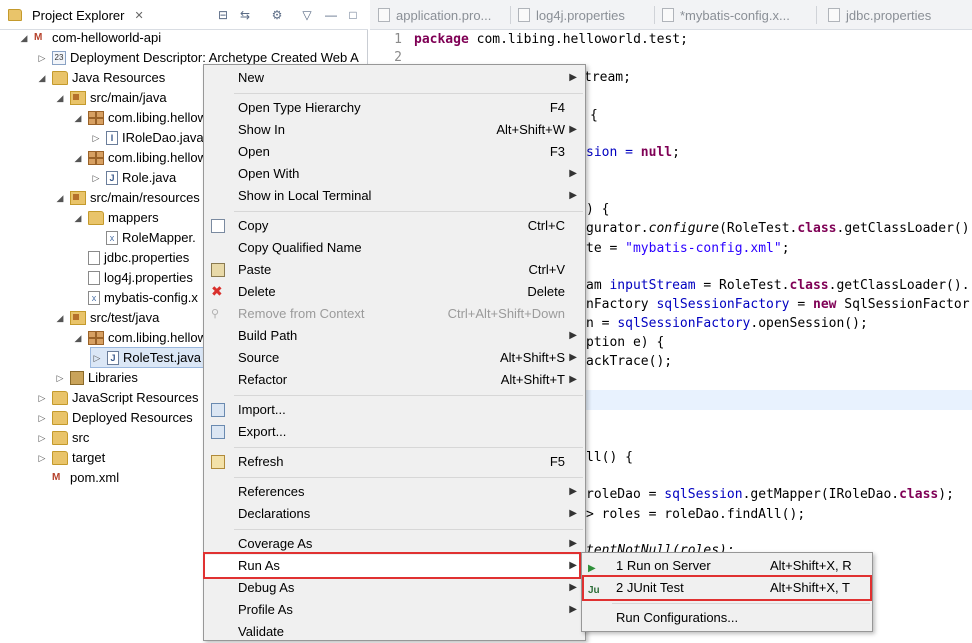 This screenshot has width=972, height=643. I want to click on menu-item-new: New ▶, so click(394, 78).